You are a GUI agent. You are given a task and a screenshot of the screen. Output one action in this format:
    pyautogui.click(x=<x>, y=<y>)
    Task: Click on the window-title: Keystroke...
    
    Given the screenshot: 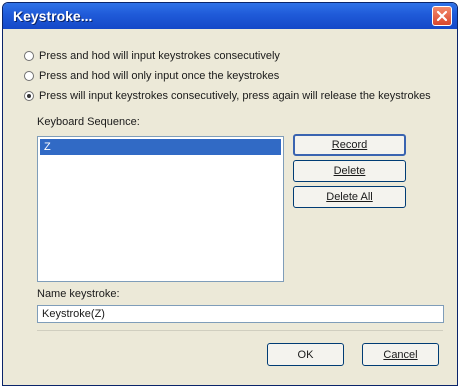 What is the action you would take?
    pyautogui.click(x=53, y=16)
    